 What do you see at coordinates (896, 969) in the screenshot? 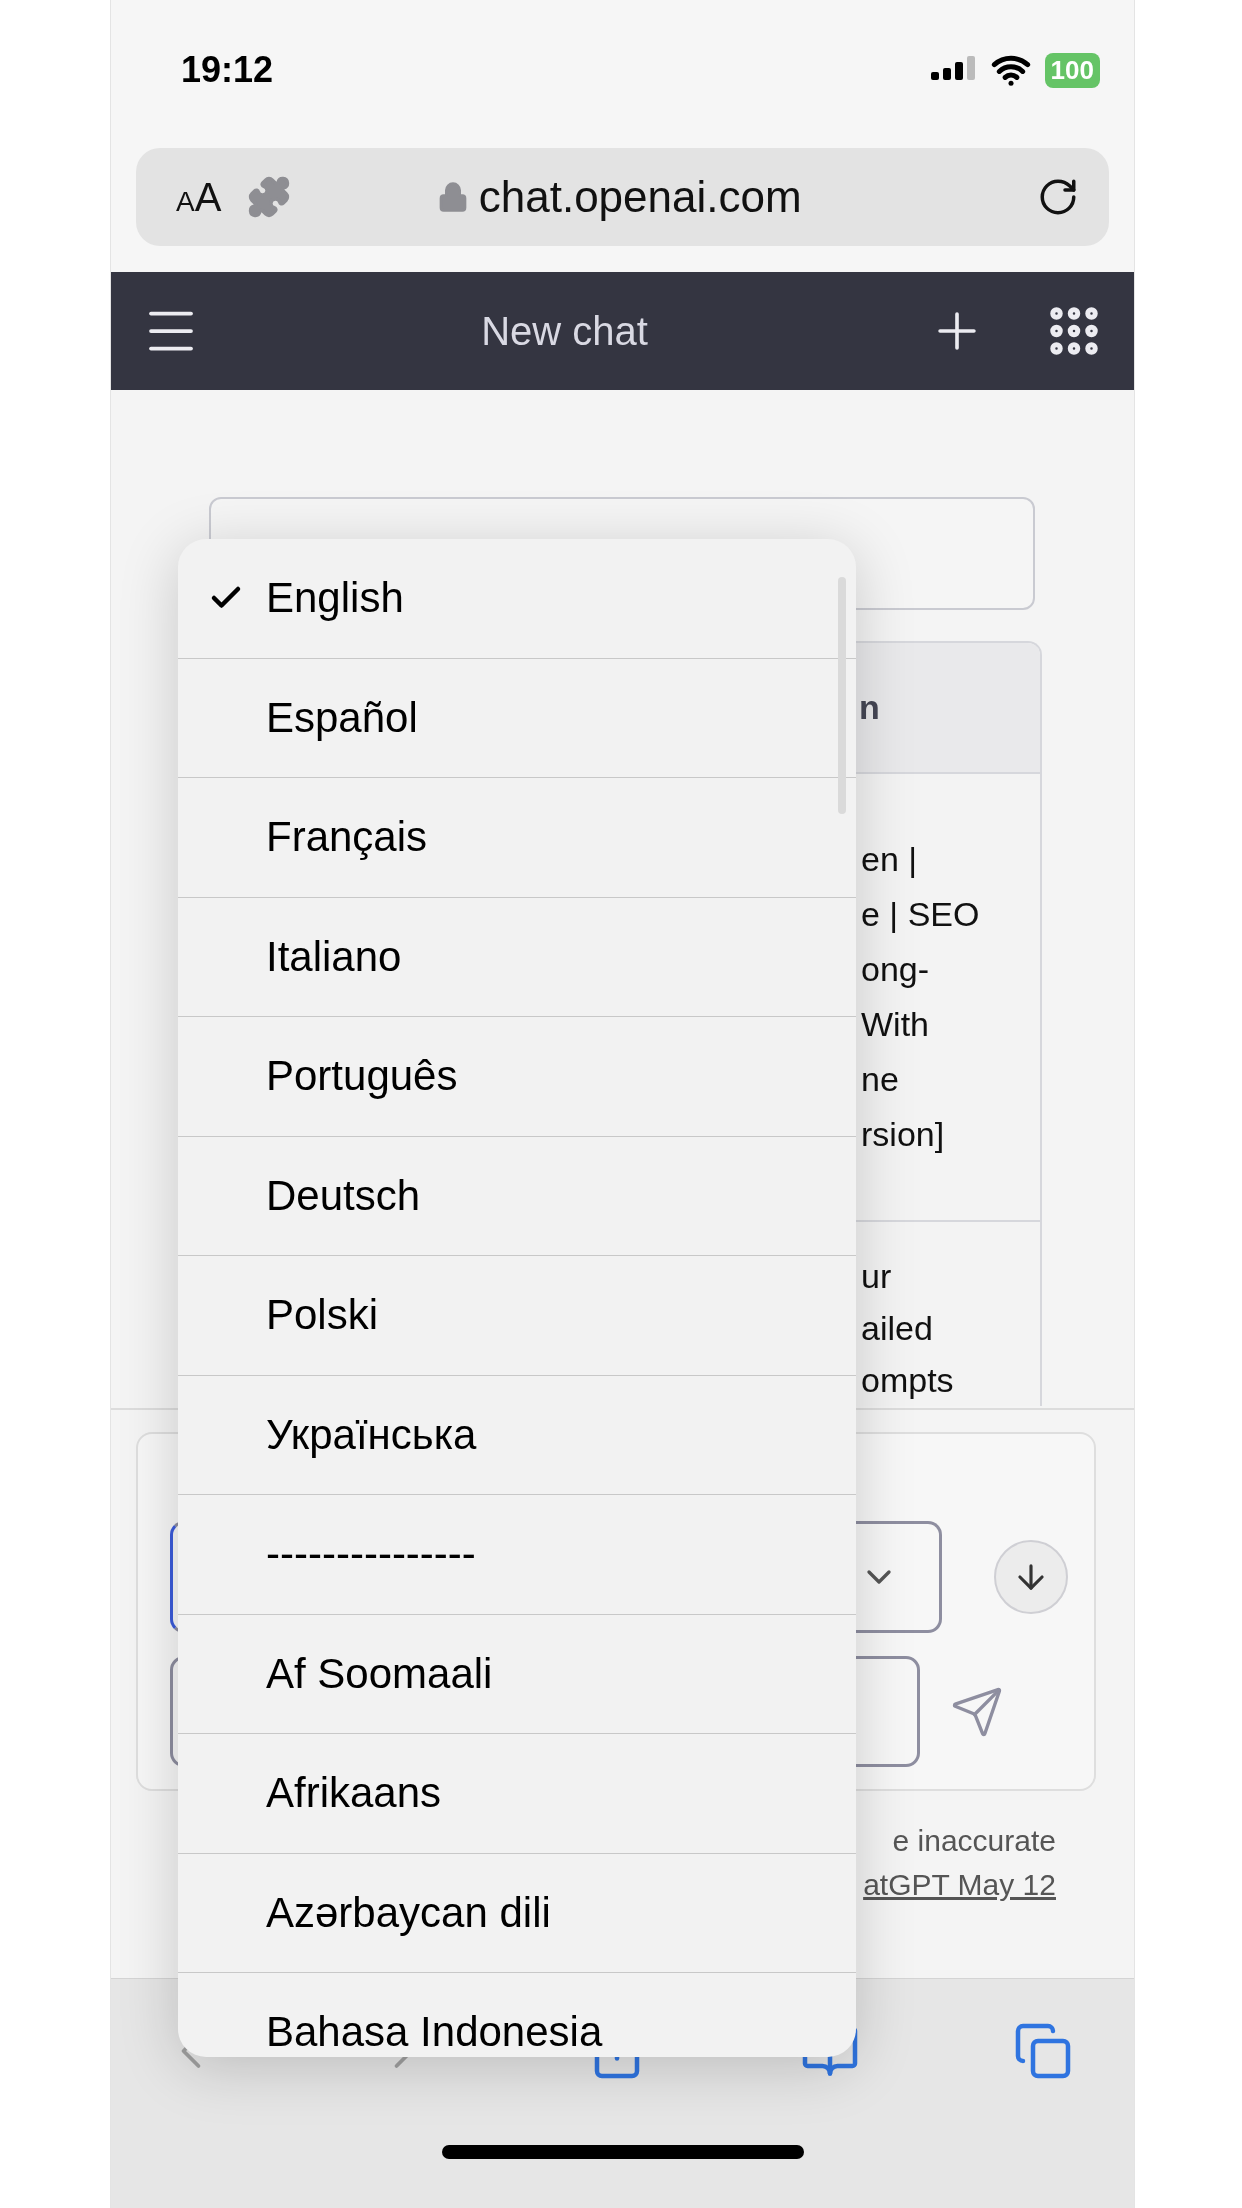
I see `table-cell-text: ong-` at bounding box center [896, 969].